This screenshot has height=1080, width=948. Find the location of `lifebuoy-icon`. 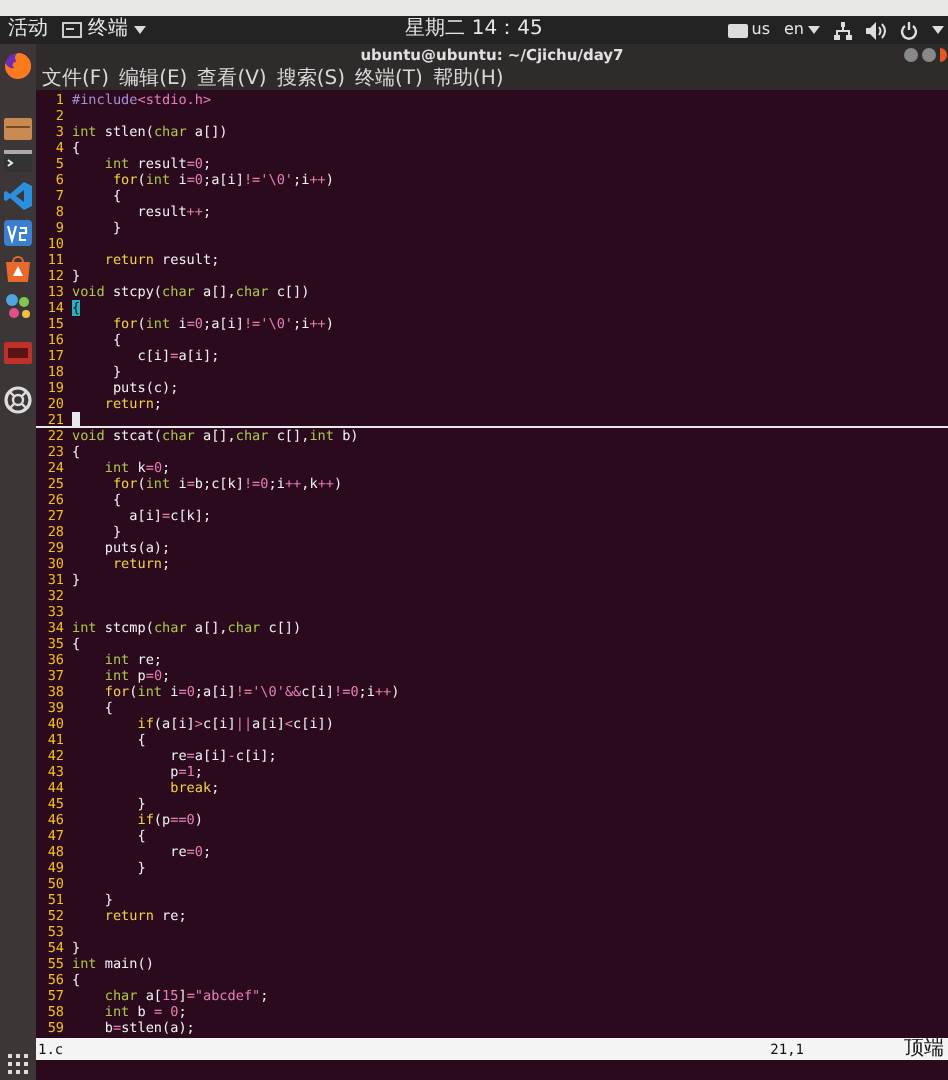

lifebuoy-icon is located at coordinates (18, 400).